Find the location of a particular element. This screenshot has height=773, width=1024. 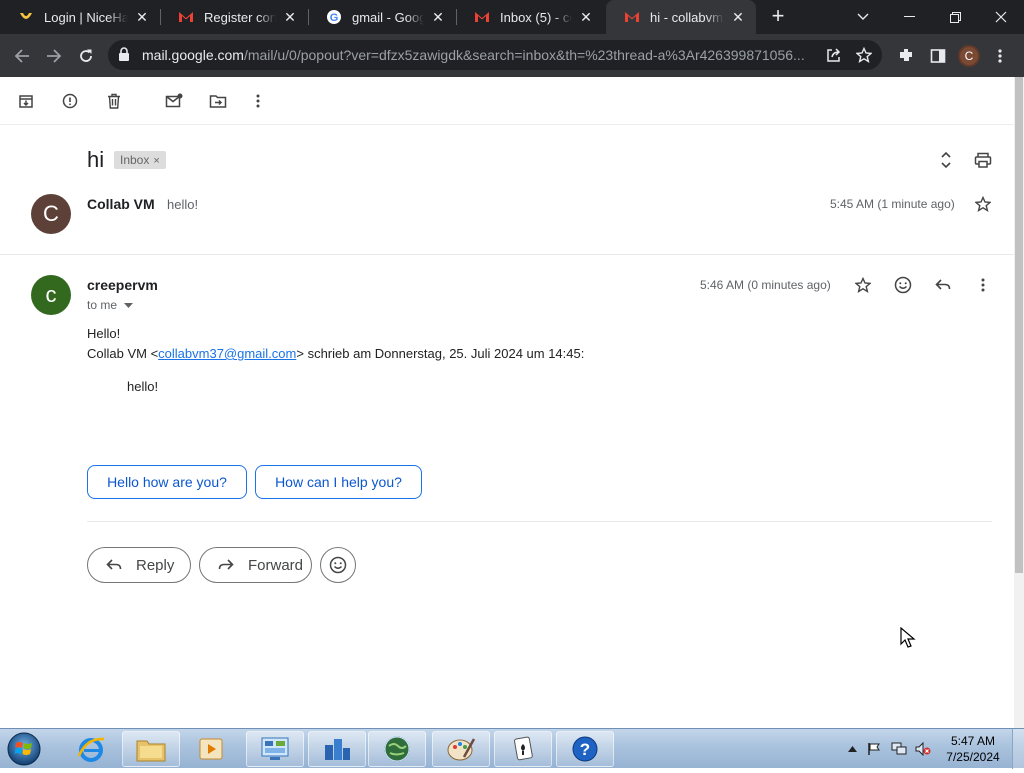

lock-icon is located at coordinates (124, 57).